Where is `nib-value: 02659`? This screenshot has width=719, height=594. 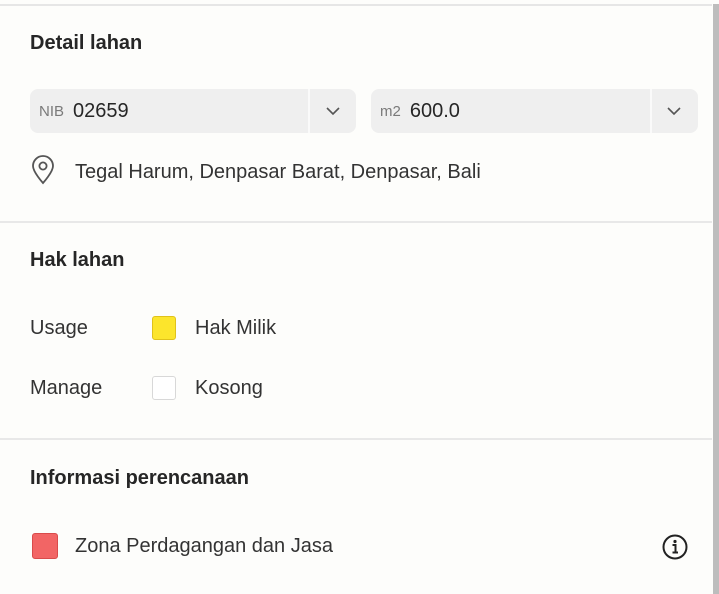 nib-value: 02659 is located at coordinates (101, 110).